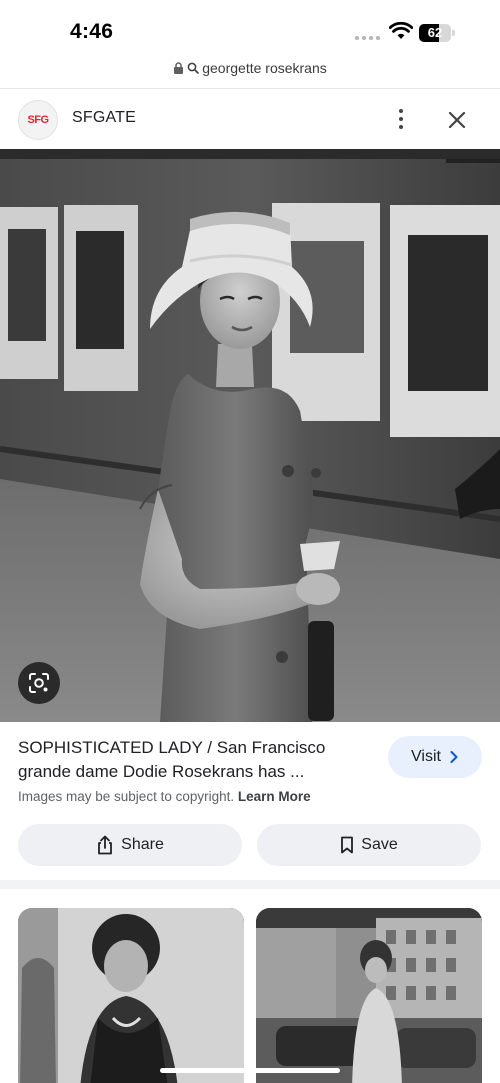 The width and height of the screenshot is (500, 1083). I want to click on share-button: Share, so click(130, 845).